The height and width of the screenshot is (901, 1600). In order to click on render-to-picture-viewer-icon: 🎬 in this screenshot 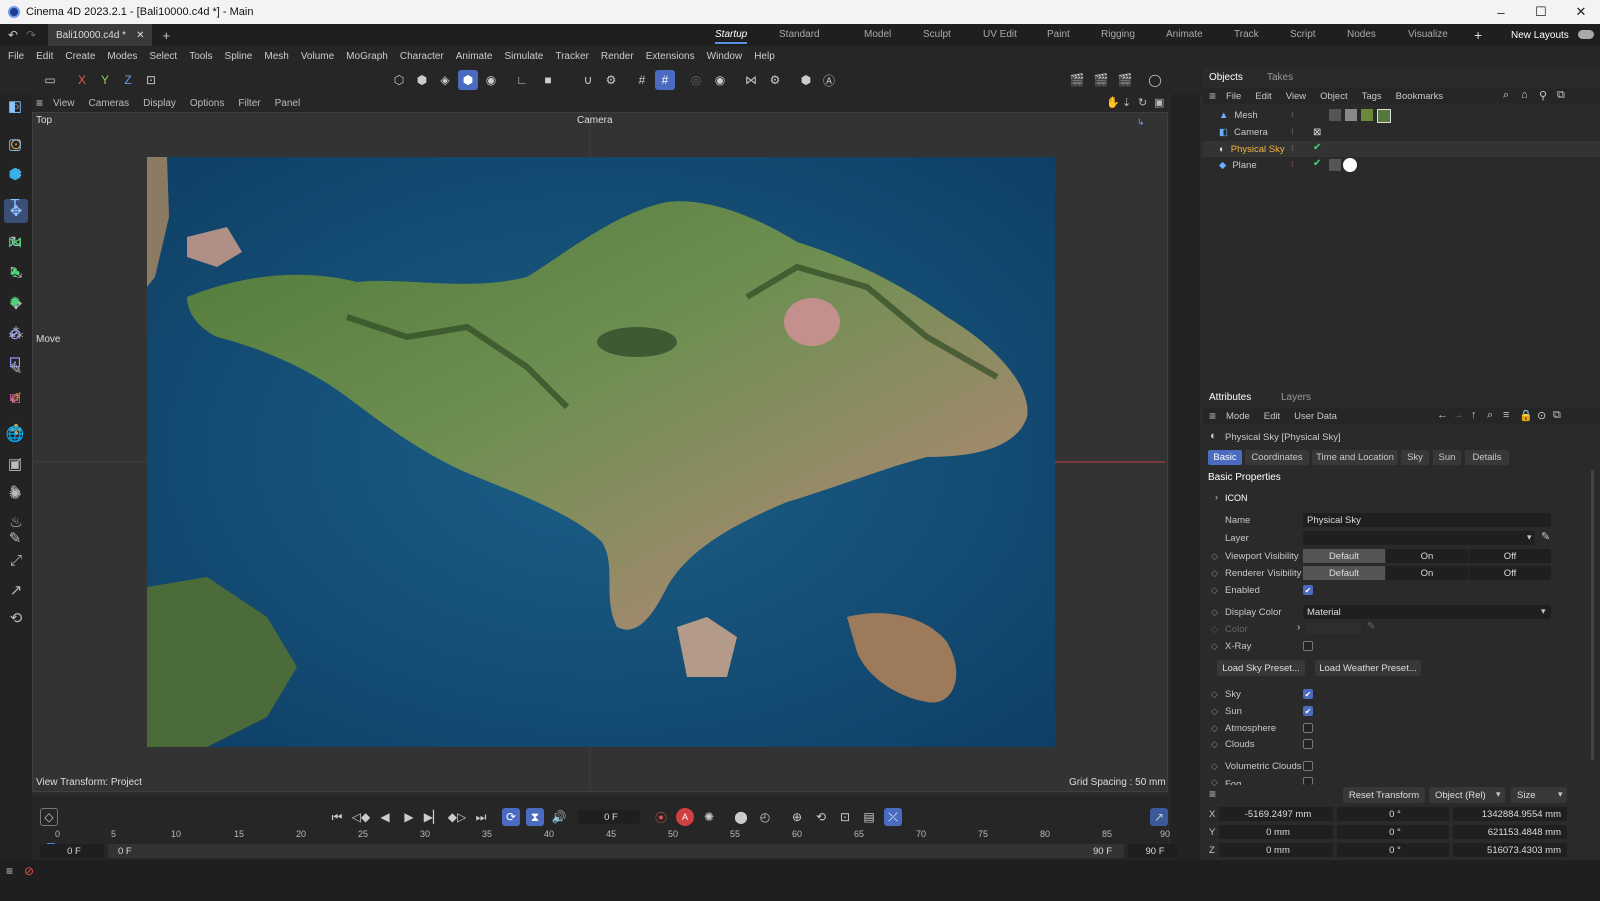, I will do `click(1101, 80)`.